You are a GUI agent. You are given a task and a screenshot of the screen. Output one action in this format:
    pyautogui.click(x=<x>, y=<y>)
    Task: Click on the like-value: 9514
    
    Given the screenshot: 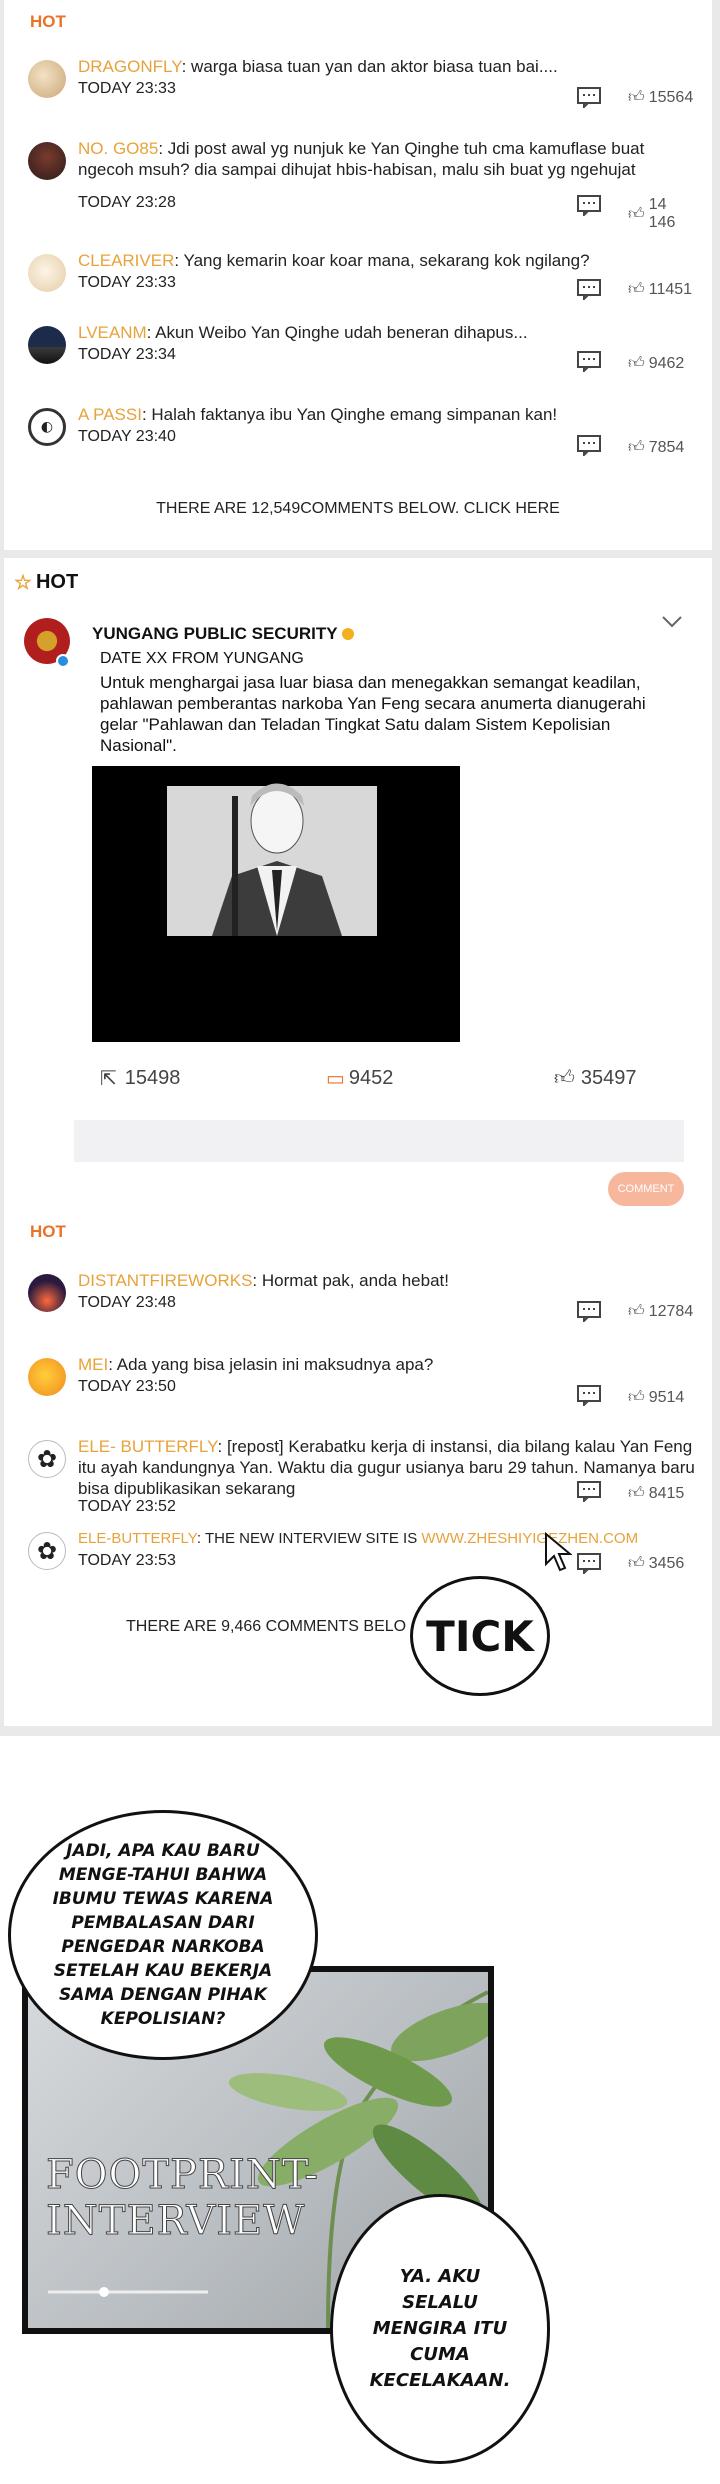 What is the action you would take?
    pyautogui.click(x=666, y=1397)
    